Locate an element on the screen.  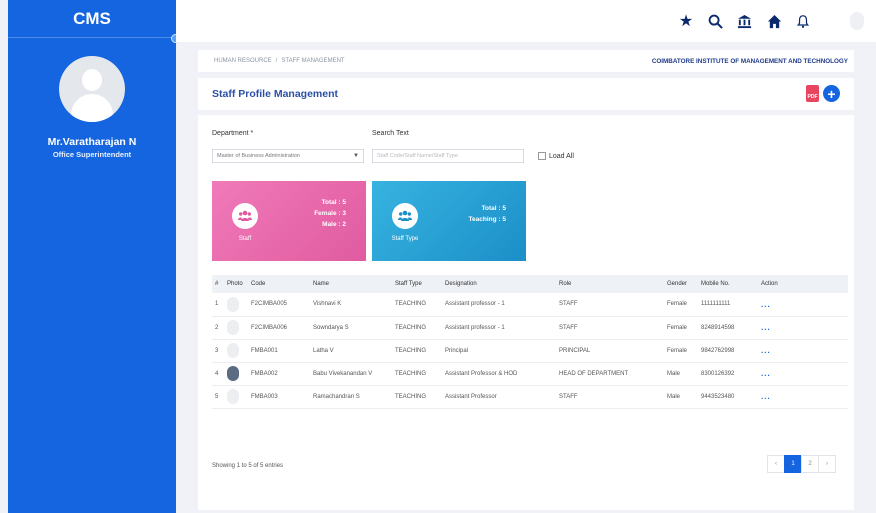
pdf-export-icon: PDF is located at coordinates (812, 93).